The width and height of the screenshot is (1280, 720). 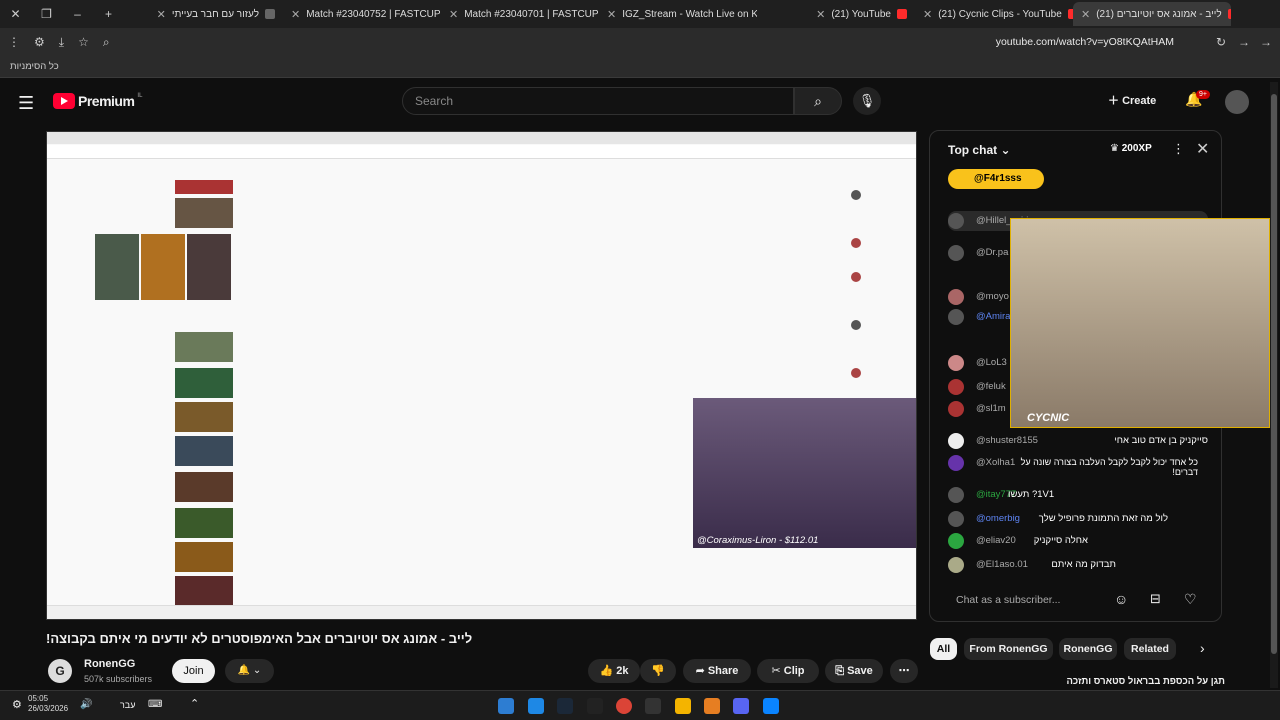 What do you see at coordinates (1229, 14) in the screenshot?
I see `tab-favicon-icon` at bounding box center [1229, 14].